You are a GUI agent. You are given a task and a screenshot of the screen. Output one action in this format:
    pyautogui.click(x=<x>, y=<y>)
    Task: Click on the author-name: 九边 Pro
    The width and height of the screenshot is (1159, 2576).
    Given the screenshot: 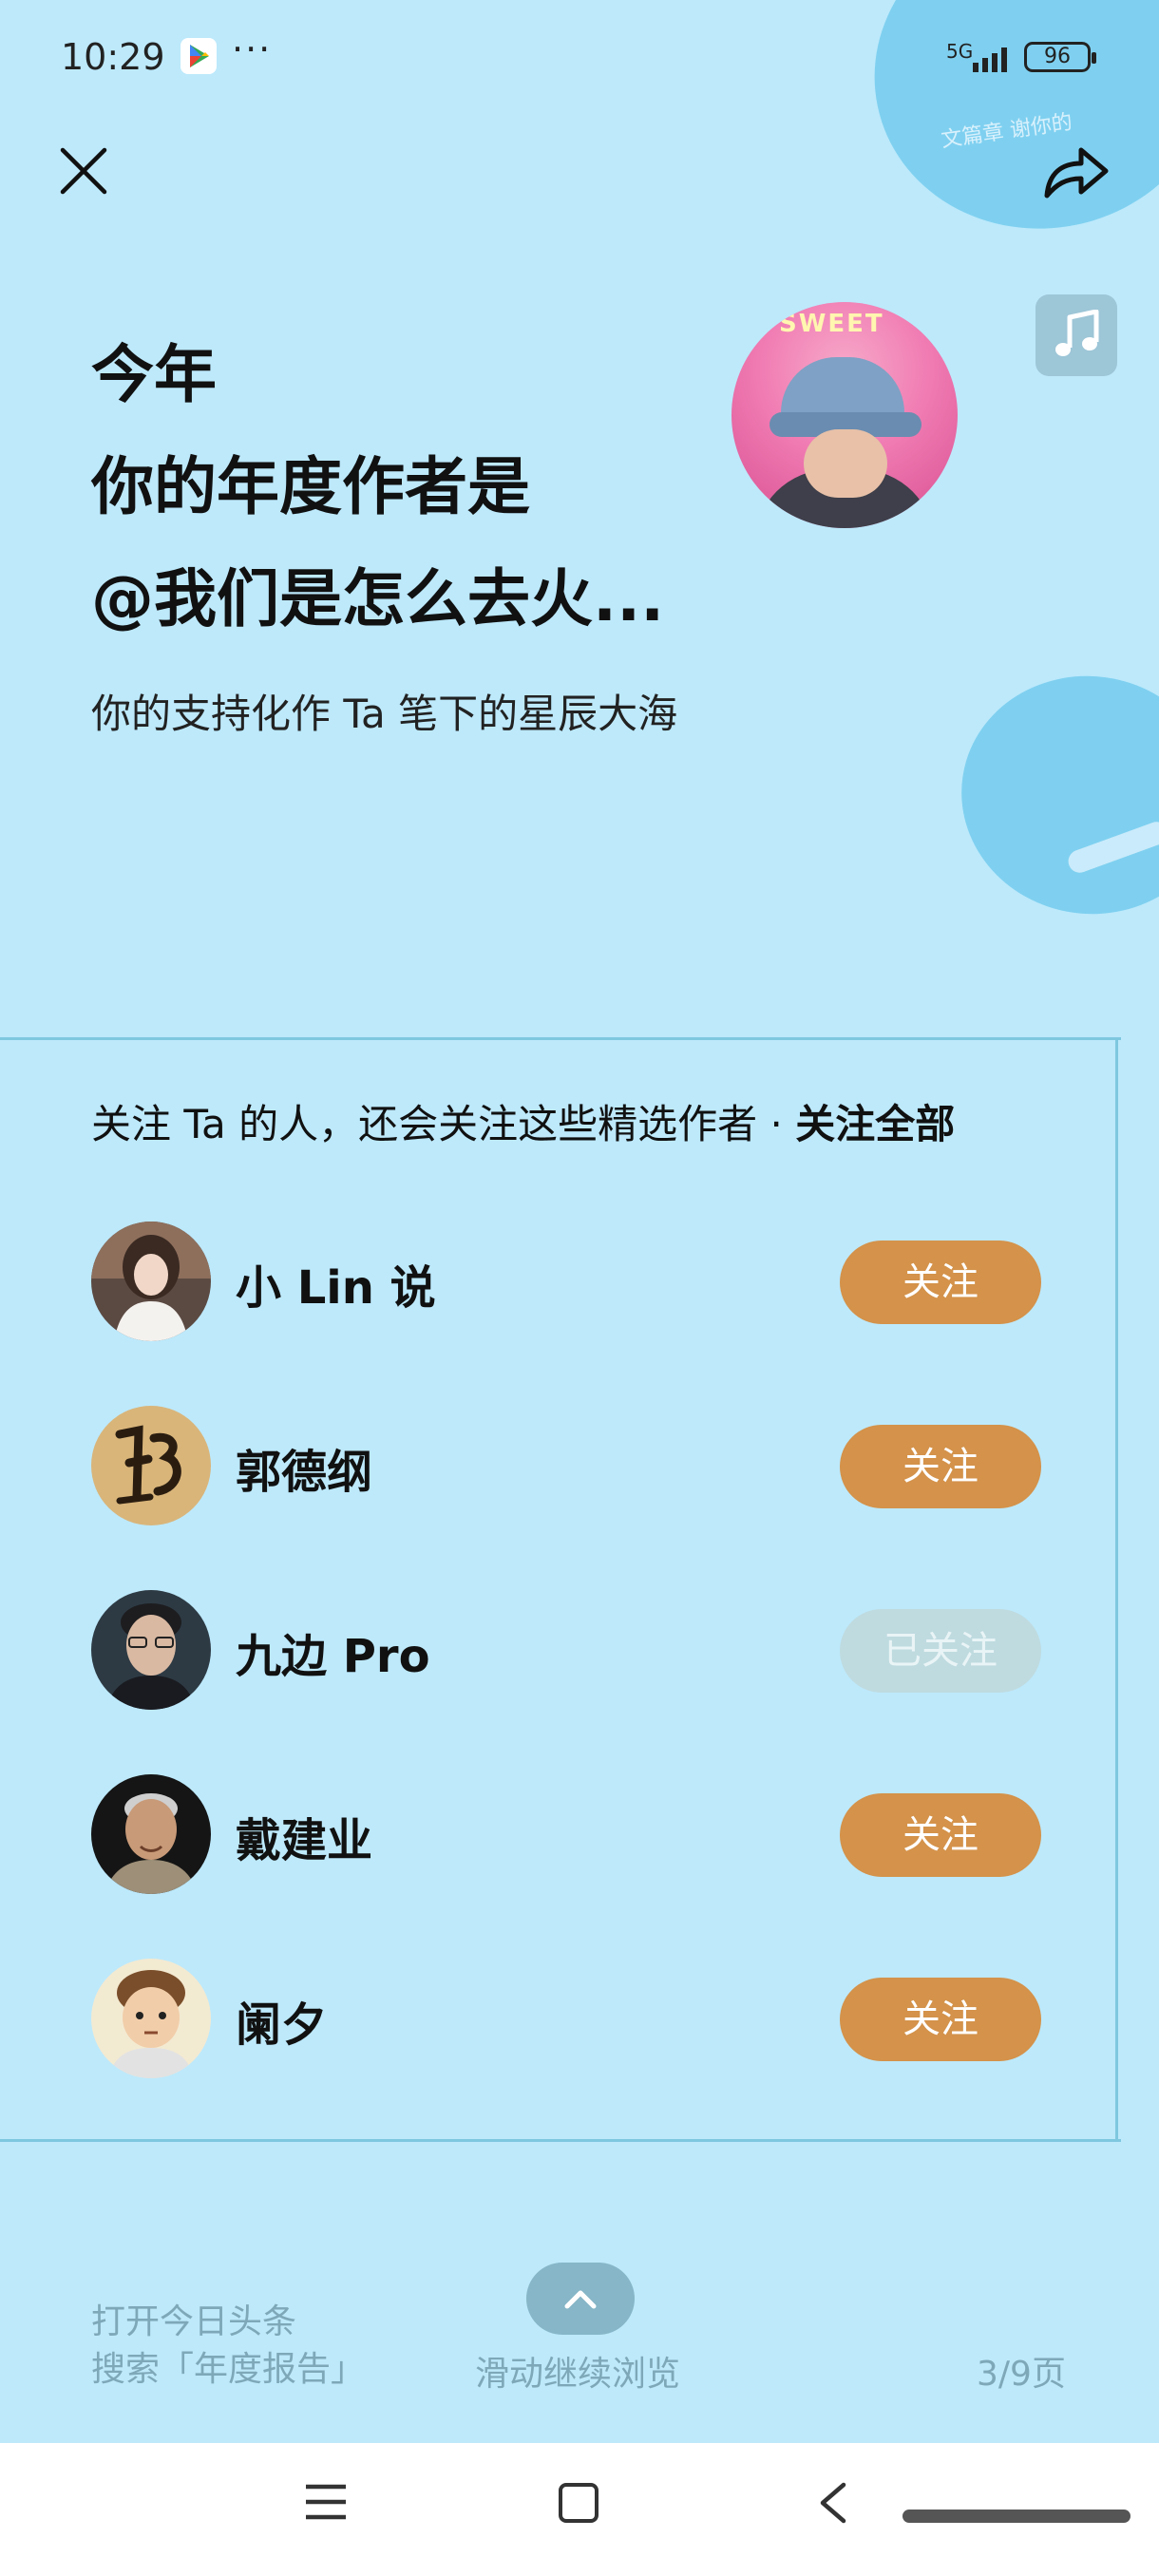 What is the action you would take?
    pyautogui.click(x=333, y=1656)
    